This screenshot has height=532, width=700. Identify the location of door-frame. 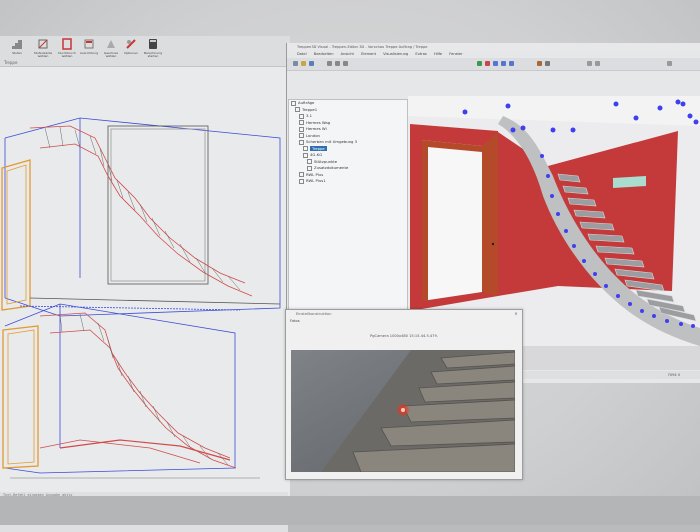
(490, 214).